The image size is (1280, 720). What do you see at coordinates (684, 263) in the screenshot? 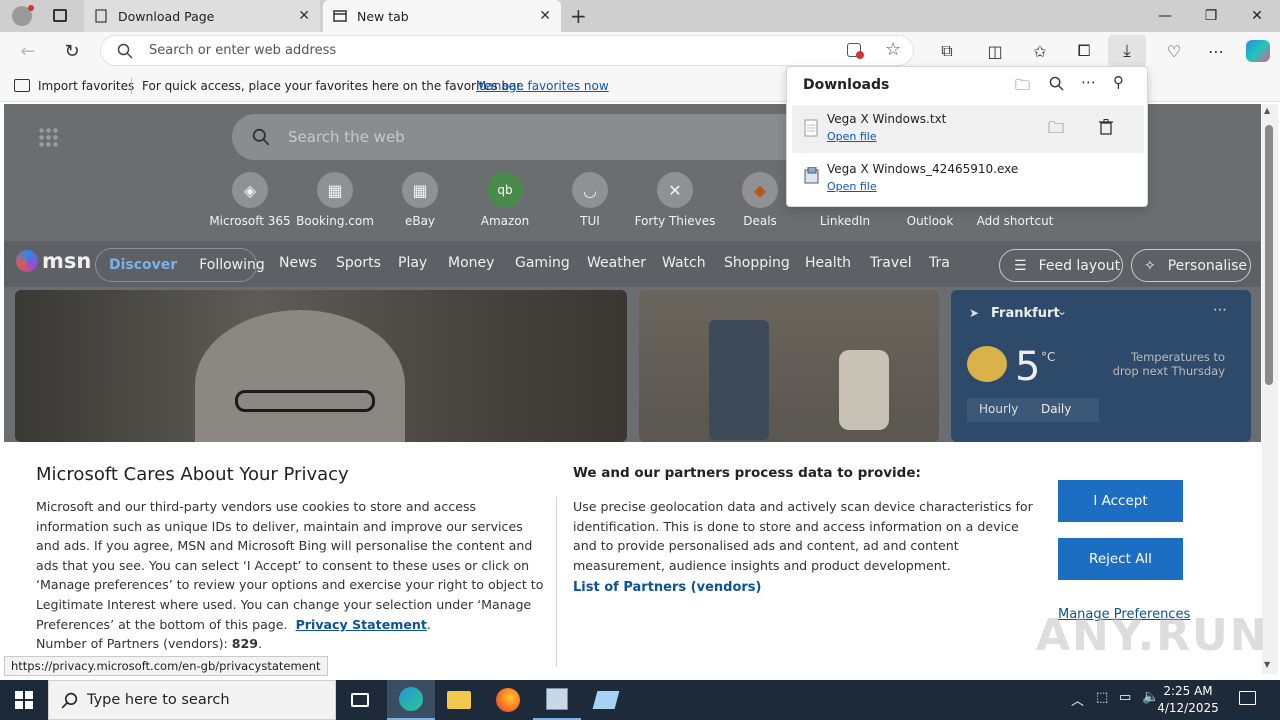
I see `nav-watch: Watch` at bounding box center [684, 263].